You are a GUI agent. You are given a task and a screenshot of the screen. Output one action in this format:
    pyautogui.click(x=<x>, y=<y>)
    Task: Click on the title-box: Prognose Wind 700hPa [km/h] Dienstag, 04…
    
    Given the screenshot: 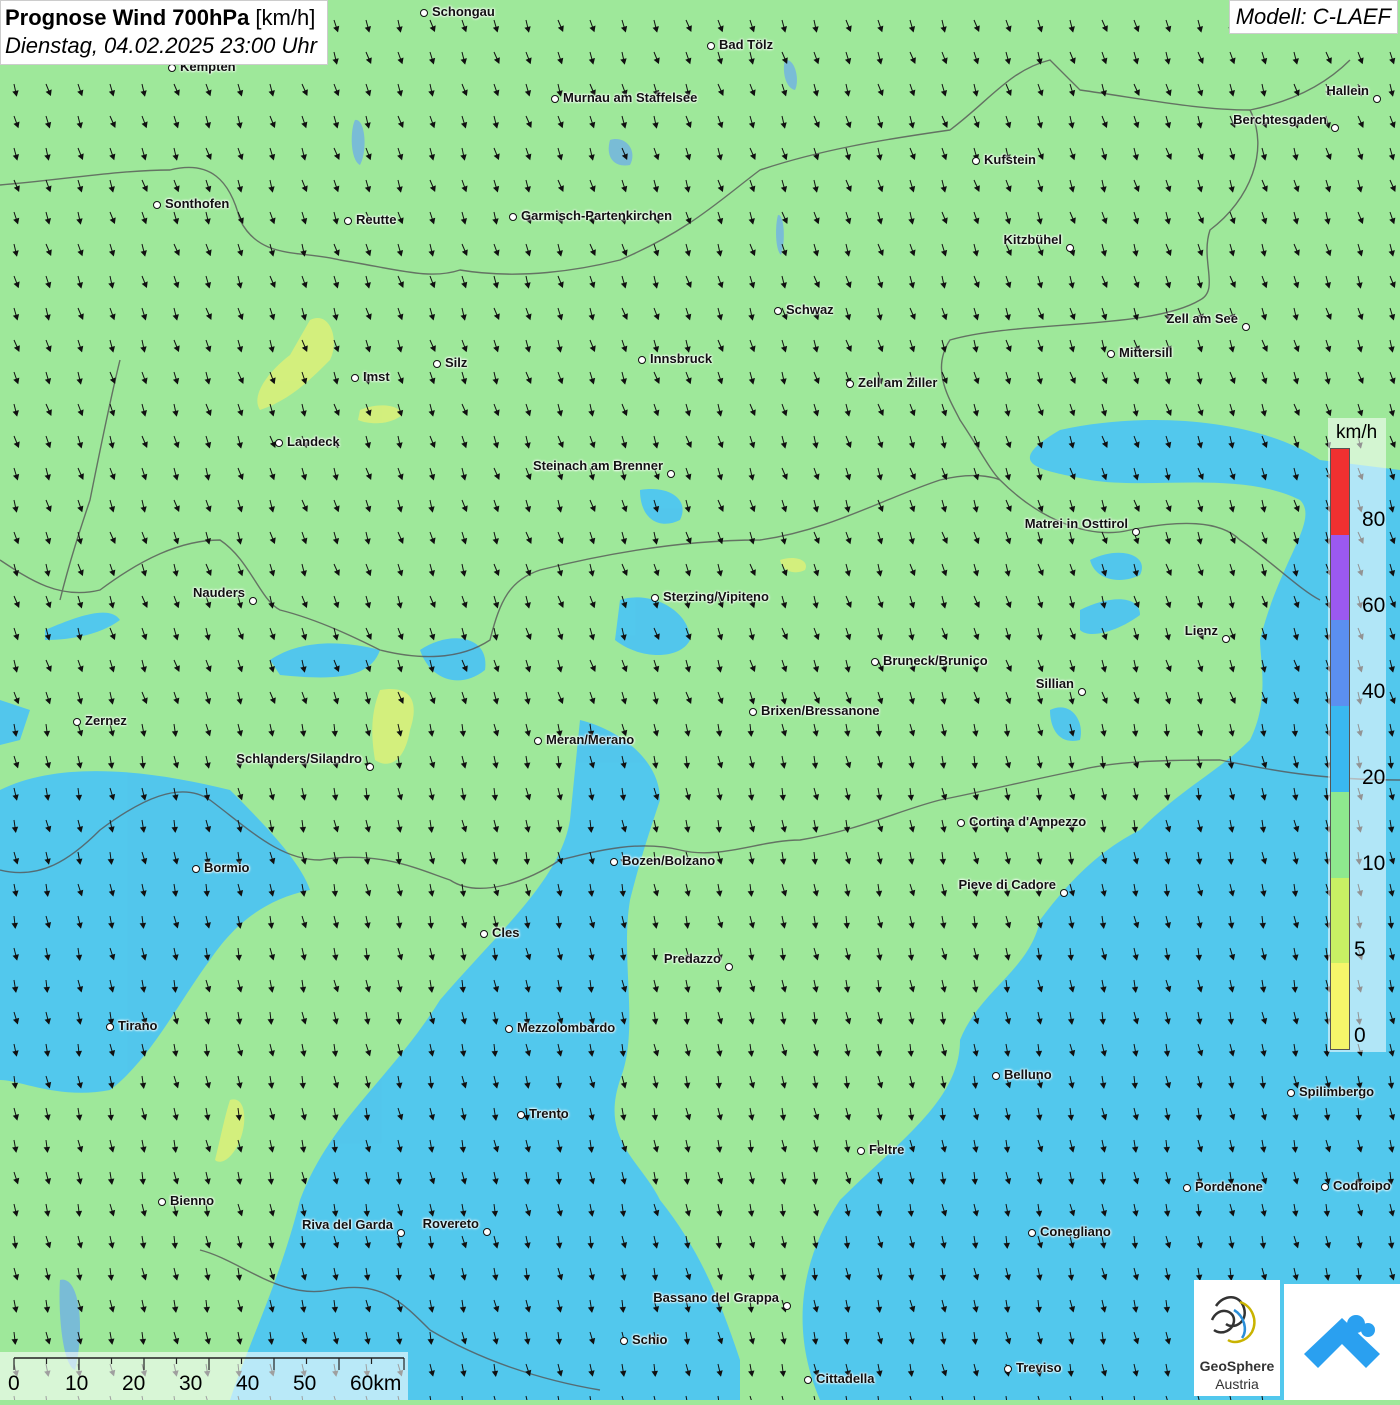 What is the action you would take?
    pyautogui.click(x=164, y=32)
    